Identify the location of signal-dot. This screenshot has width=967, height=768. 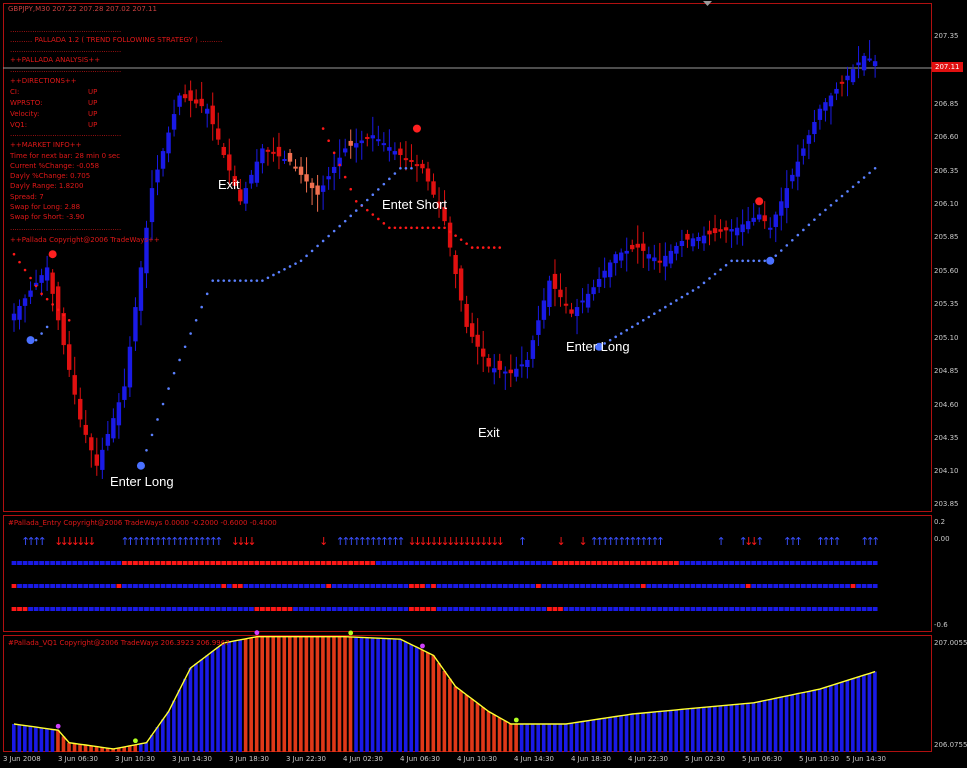
(770, 260).